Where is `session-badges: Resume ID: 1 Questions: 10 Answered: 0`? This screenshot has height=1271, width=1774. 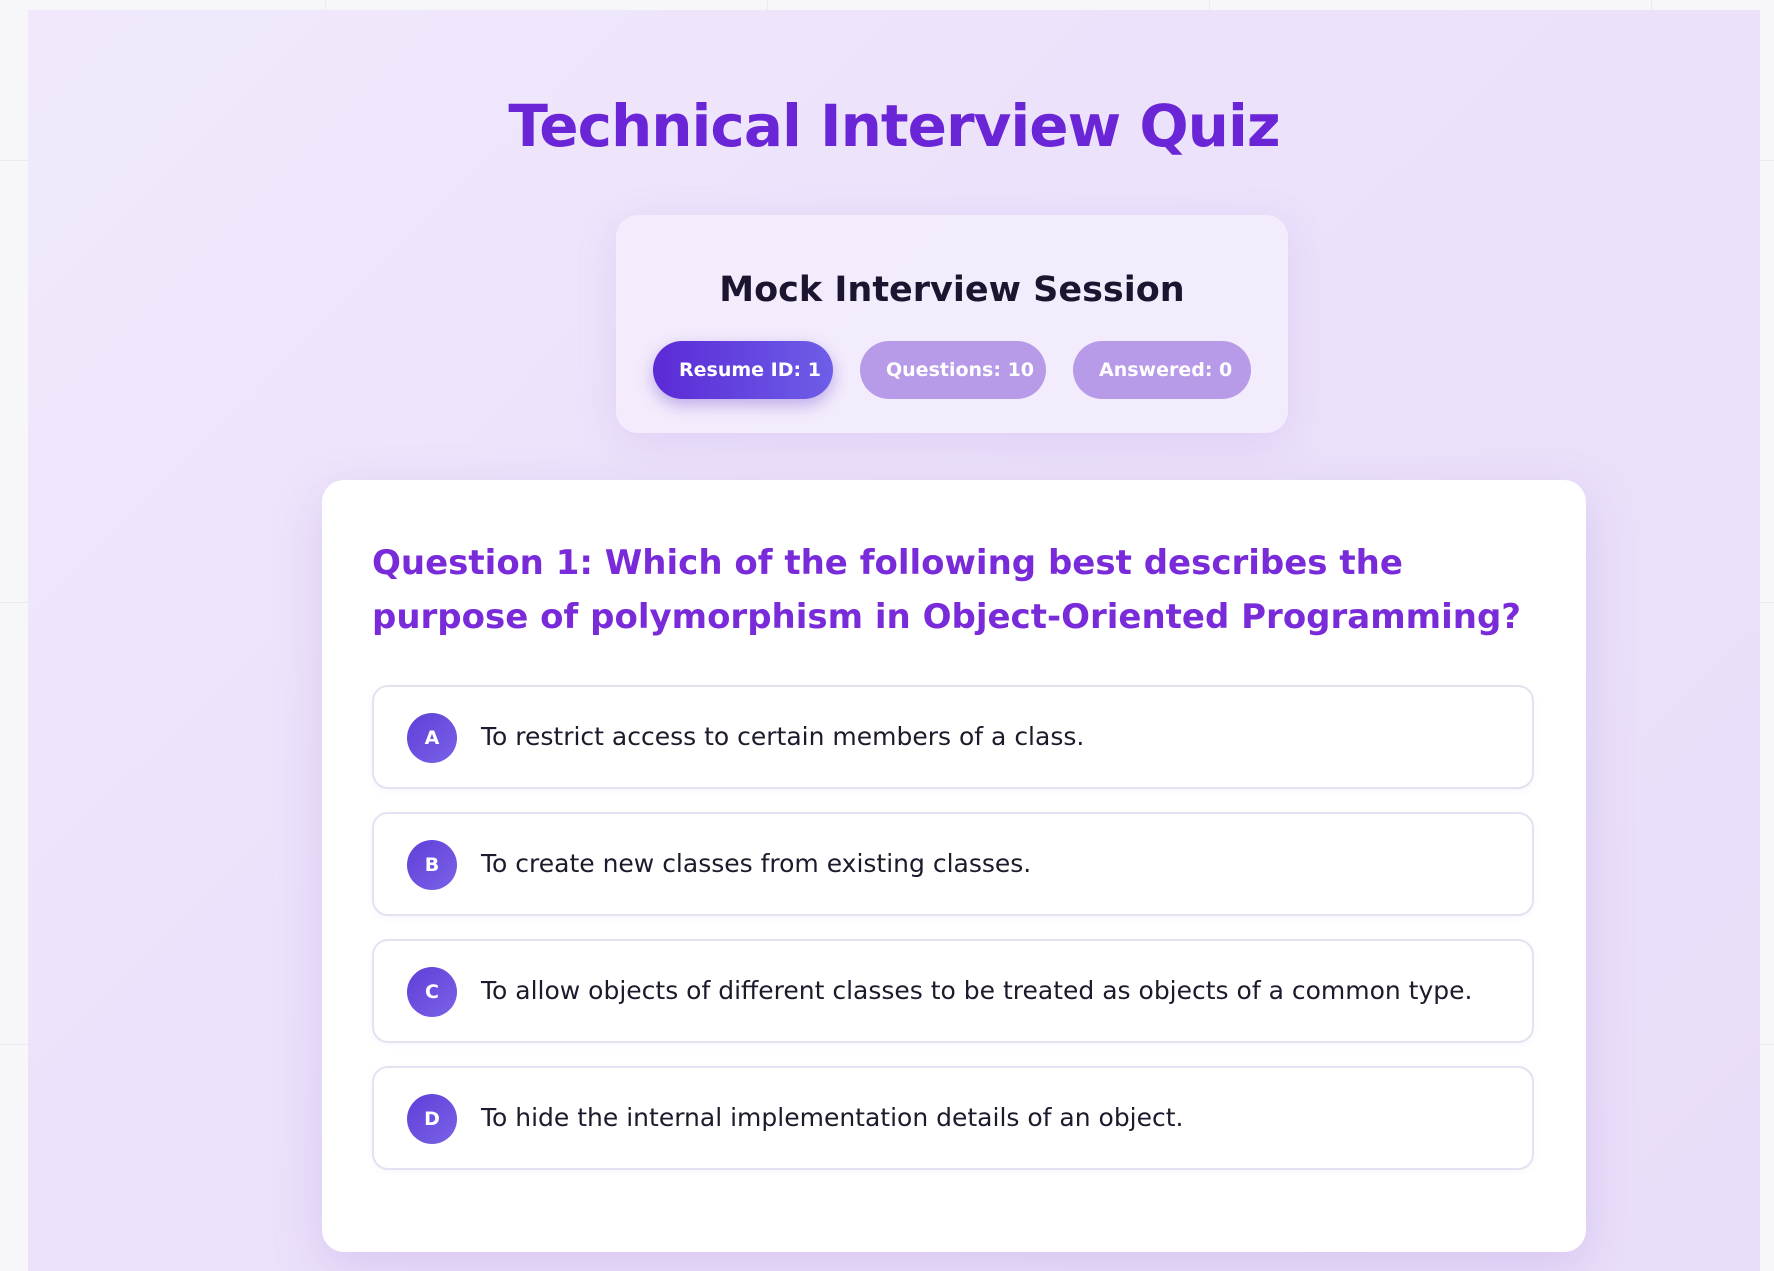 session-badges: Resume ID: 1 Questions: 10 Answered: 0 is located at coordinates (952, 370).